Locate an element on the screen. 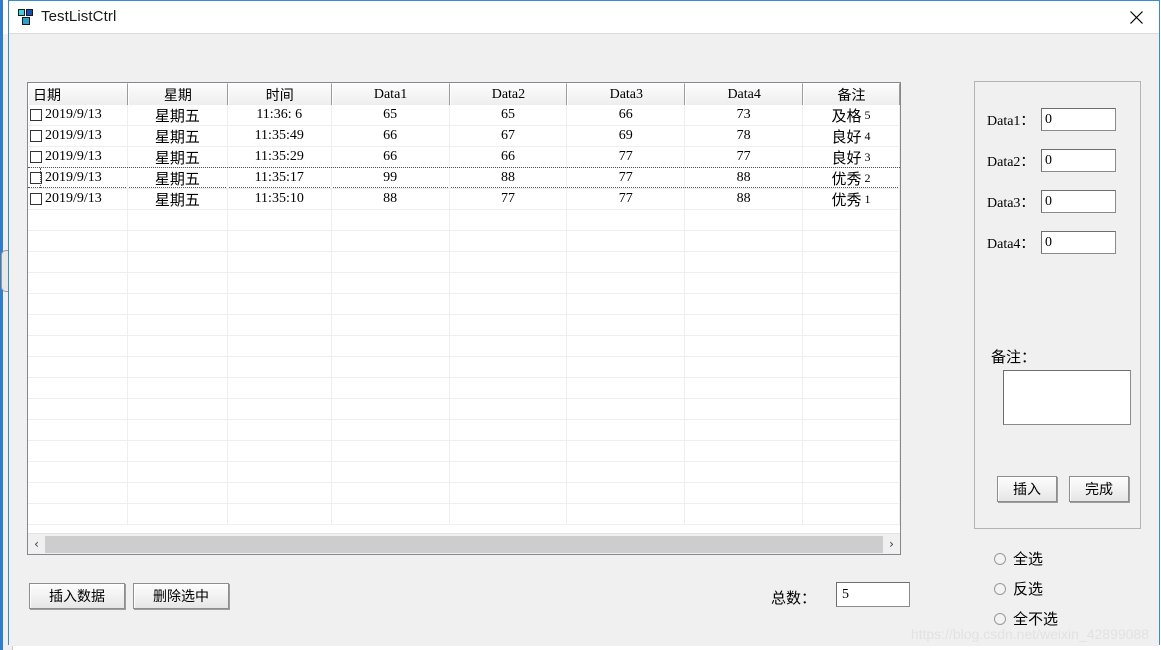 The image size is (1161, 650). table-cell-time: 11:35:49 is located at coordinates (280, 136).